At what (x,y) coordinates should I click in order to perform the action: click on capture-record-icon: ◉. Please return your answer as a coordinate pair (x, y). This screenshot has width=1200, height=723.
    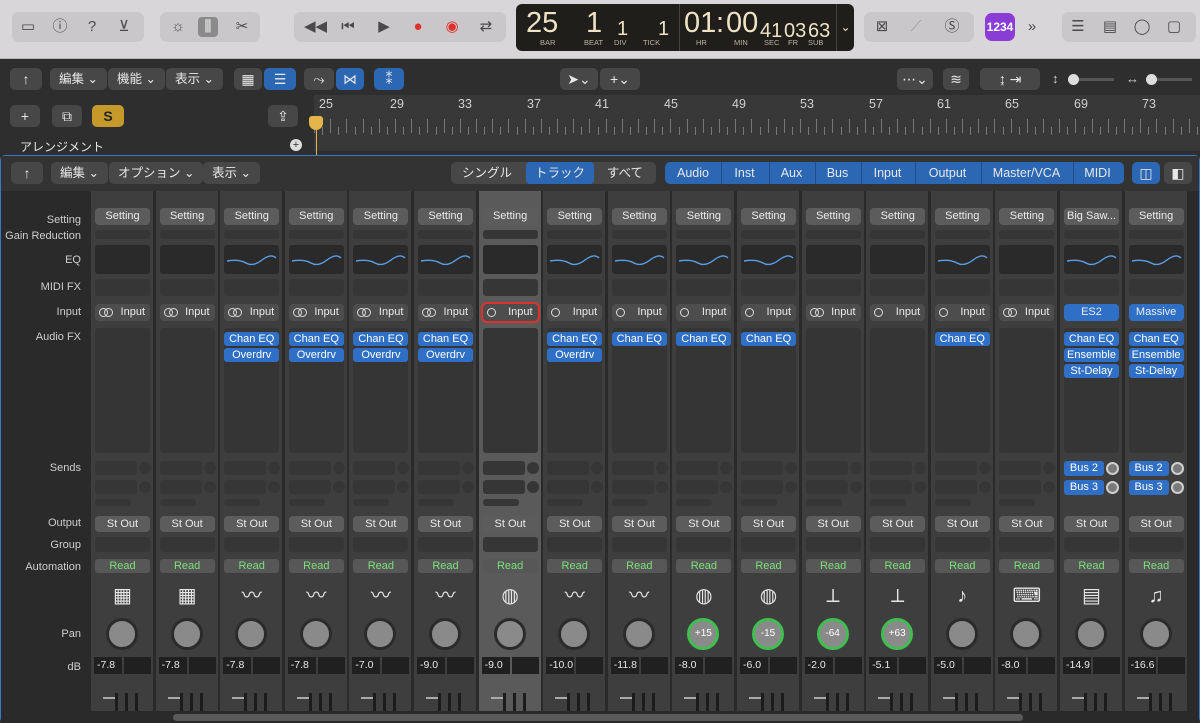
    Looking at the image, I should click on (452, 27).